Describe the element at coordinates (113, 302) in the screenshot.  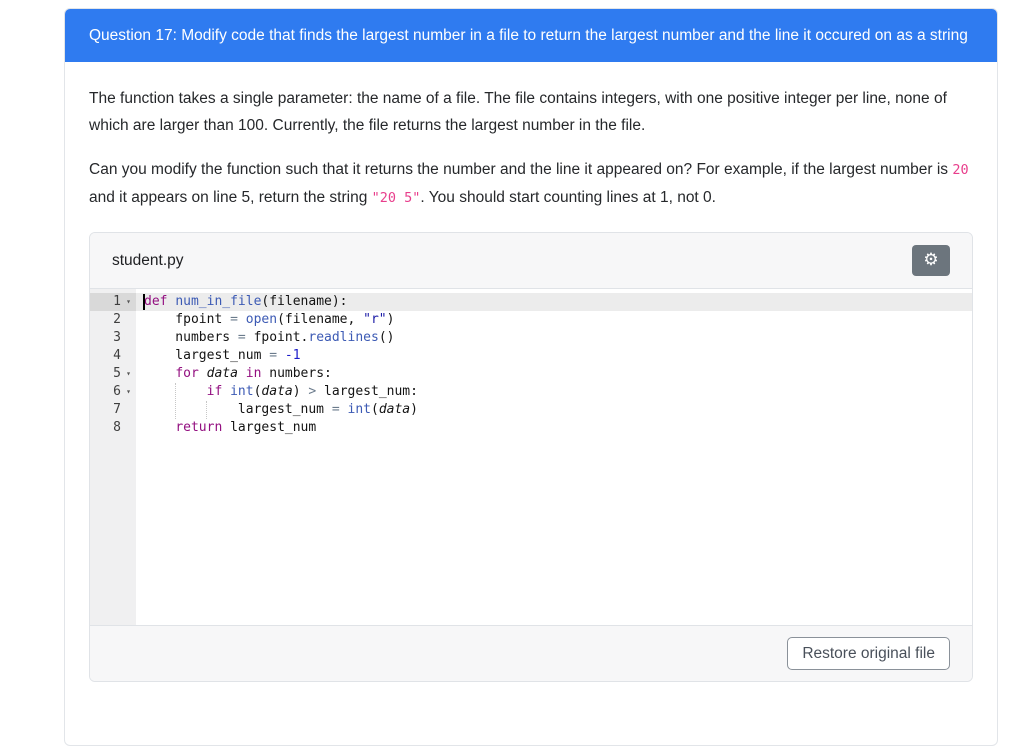
I see `gutter-line-1: 1 ▾` at that location.